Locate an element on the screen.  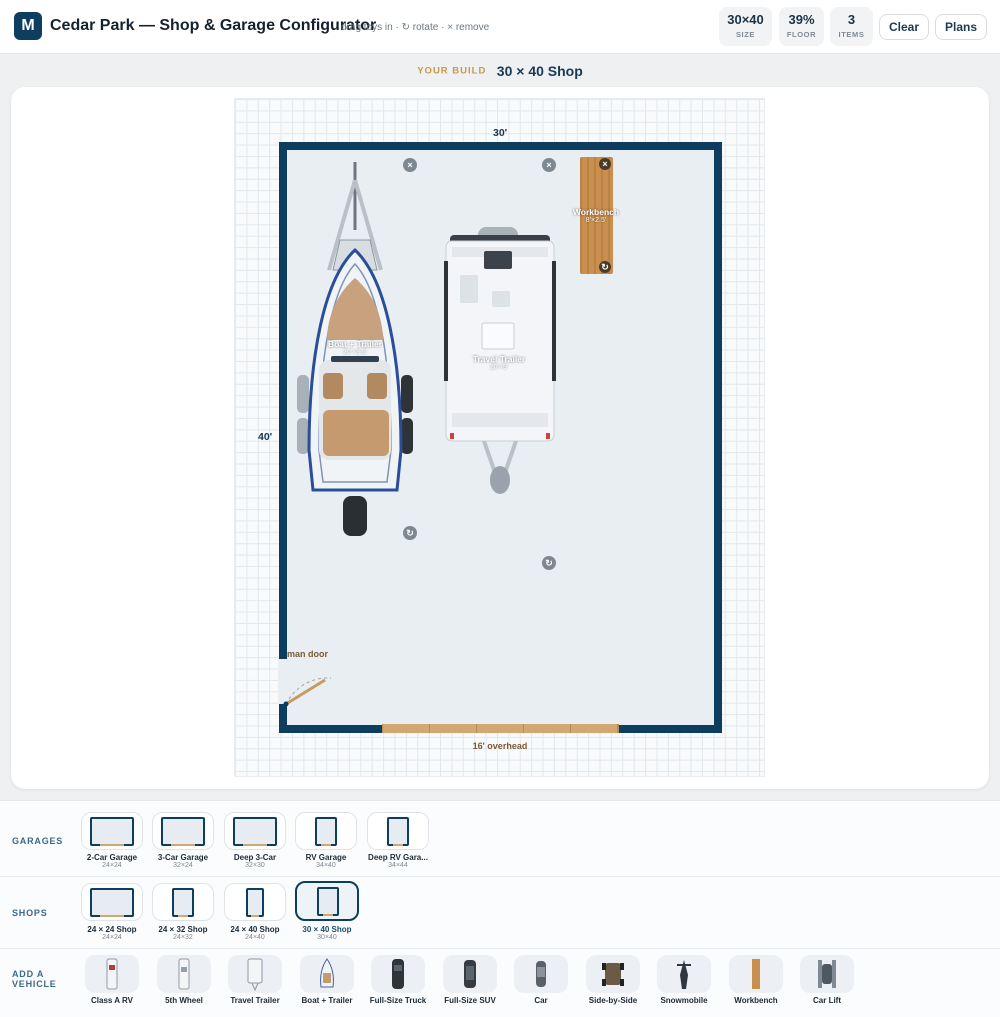
boat-icon is located at coordinates (327, 973).